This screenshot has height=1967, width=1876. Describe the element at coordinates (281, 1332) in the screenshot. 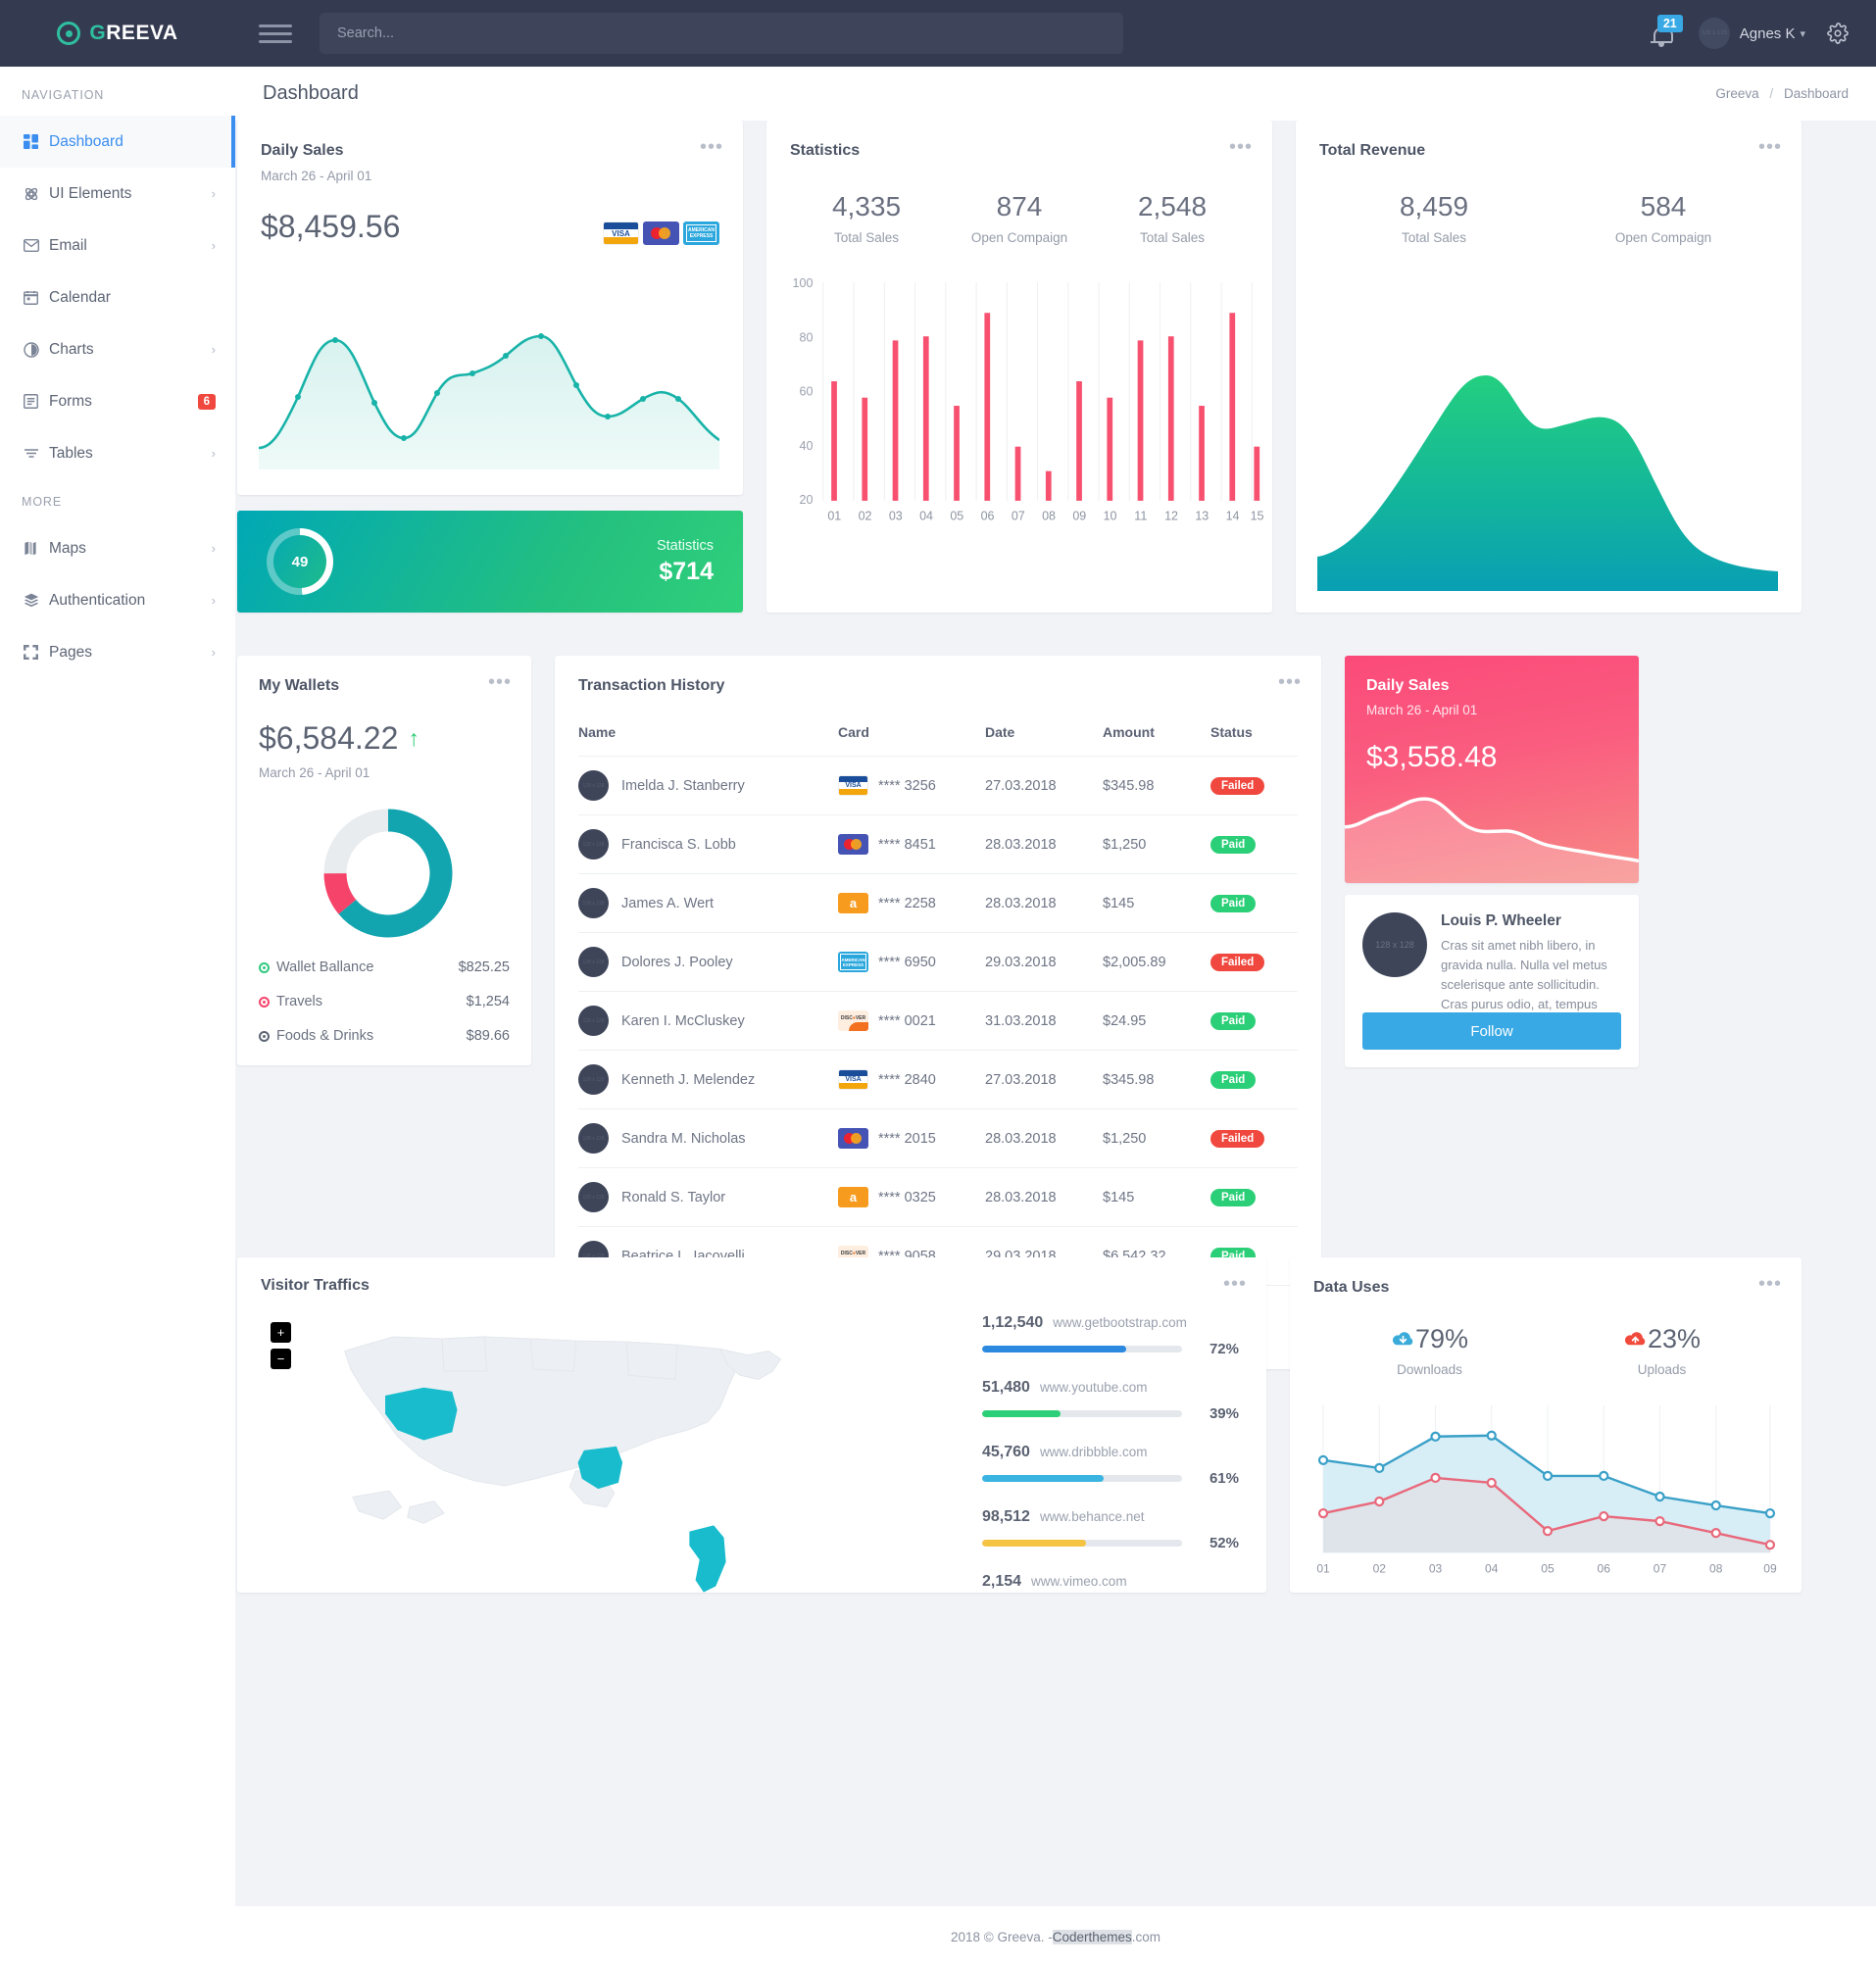

I see `map-zoom-in-button: +` at that location.